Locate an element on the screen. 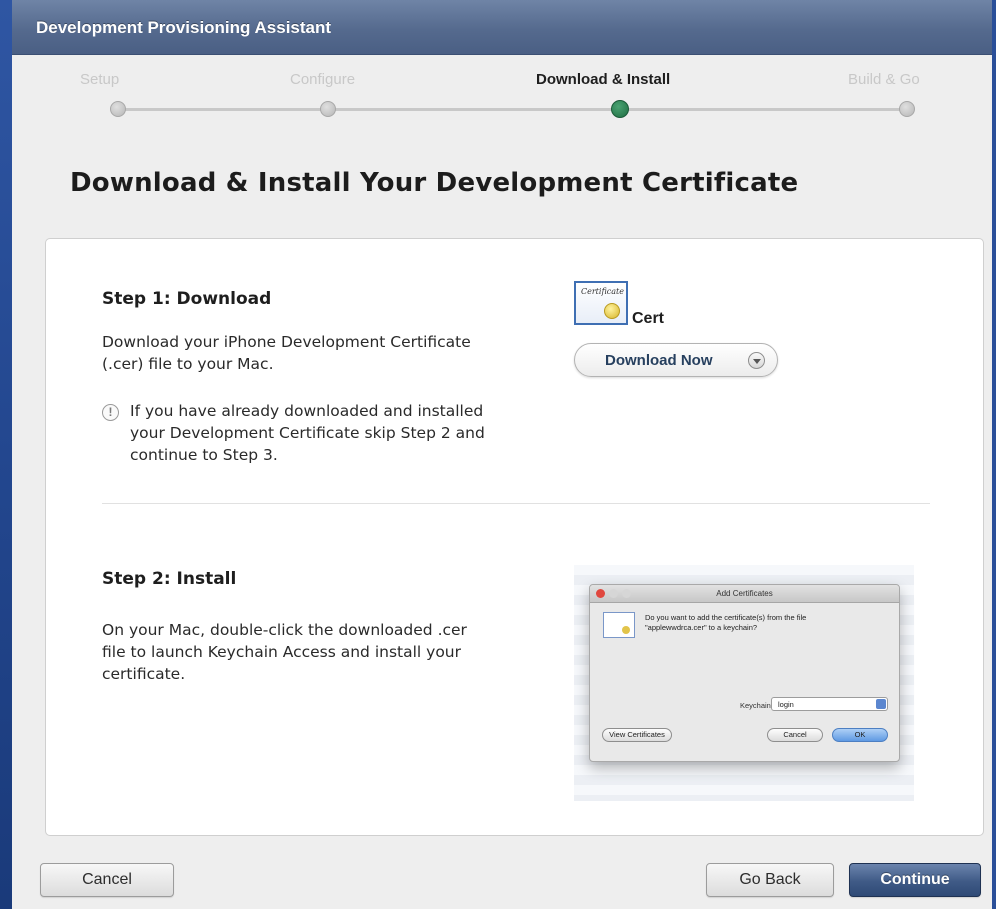  certificate-seal-icon is located at coordinates (612, 311).